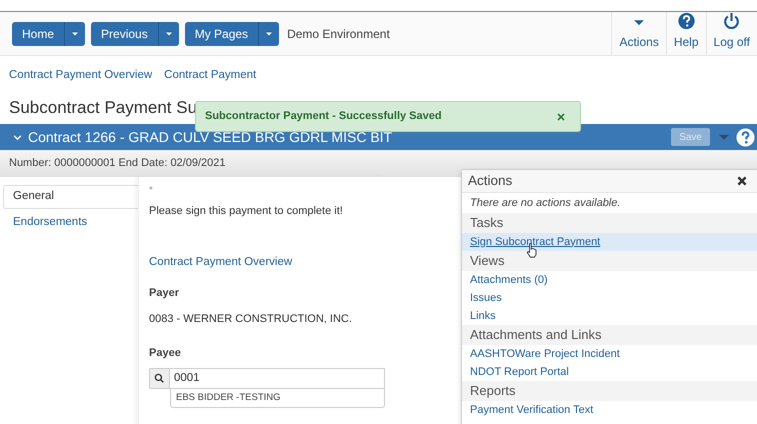  What do you see at coordinates (222, 34) in the screenshot?
I see `nav-button: My Pages` at bounding box center [222, 34].